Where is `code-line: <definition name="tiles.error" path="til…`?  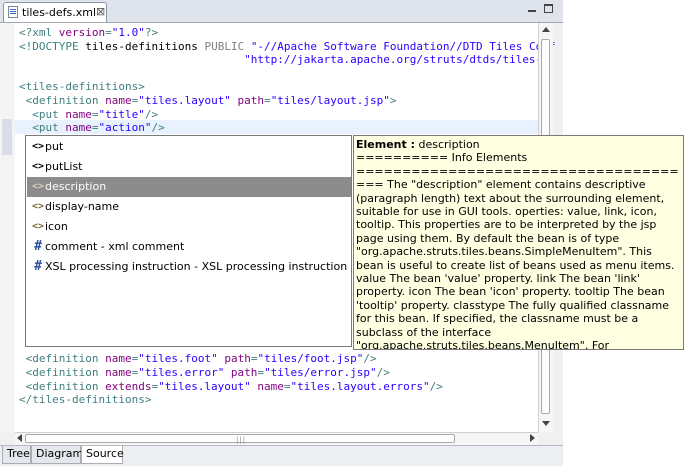 code-line: <definition name="tiles.error" path="til… is located at coordinates (204, 373).